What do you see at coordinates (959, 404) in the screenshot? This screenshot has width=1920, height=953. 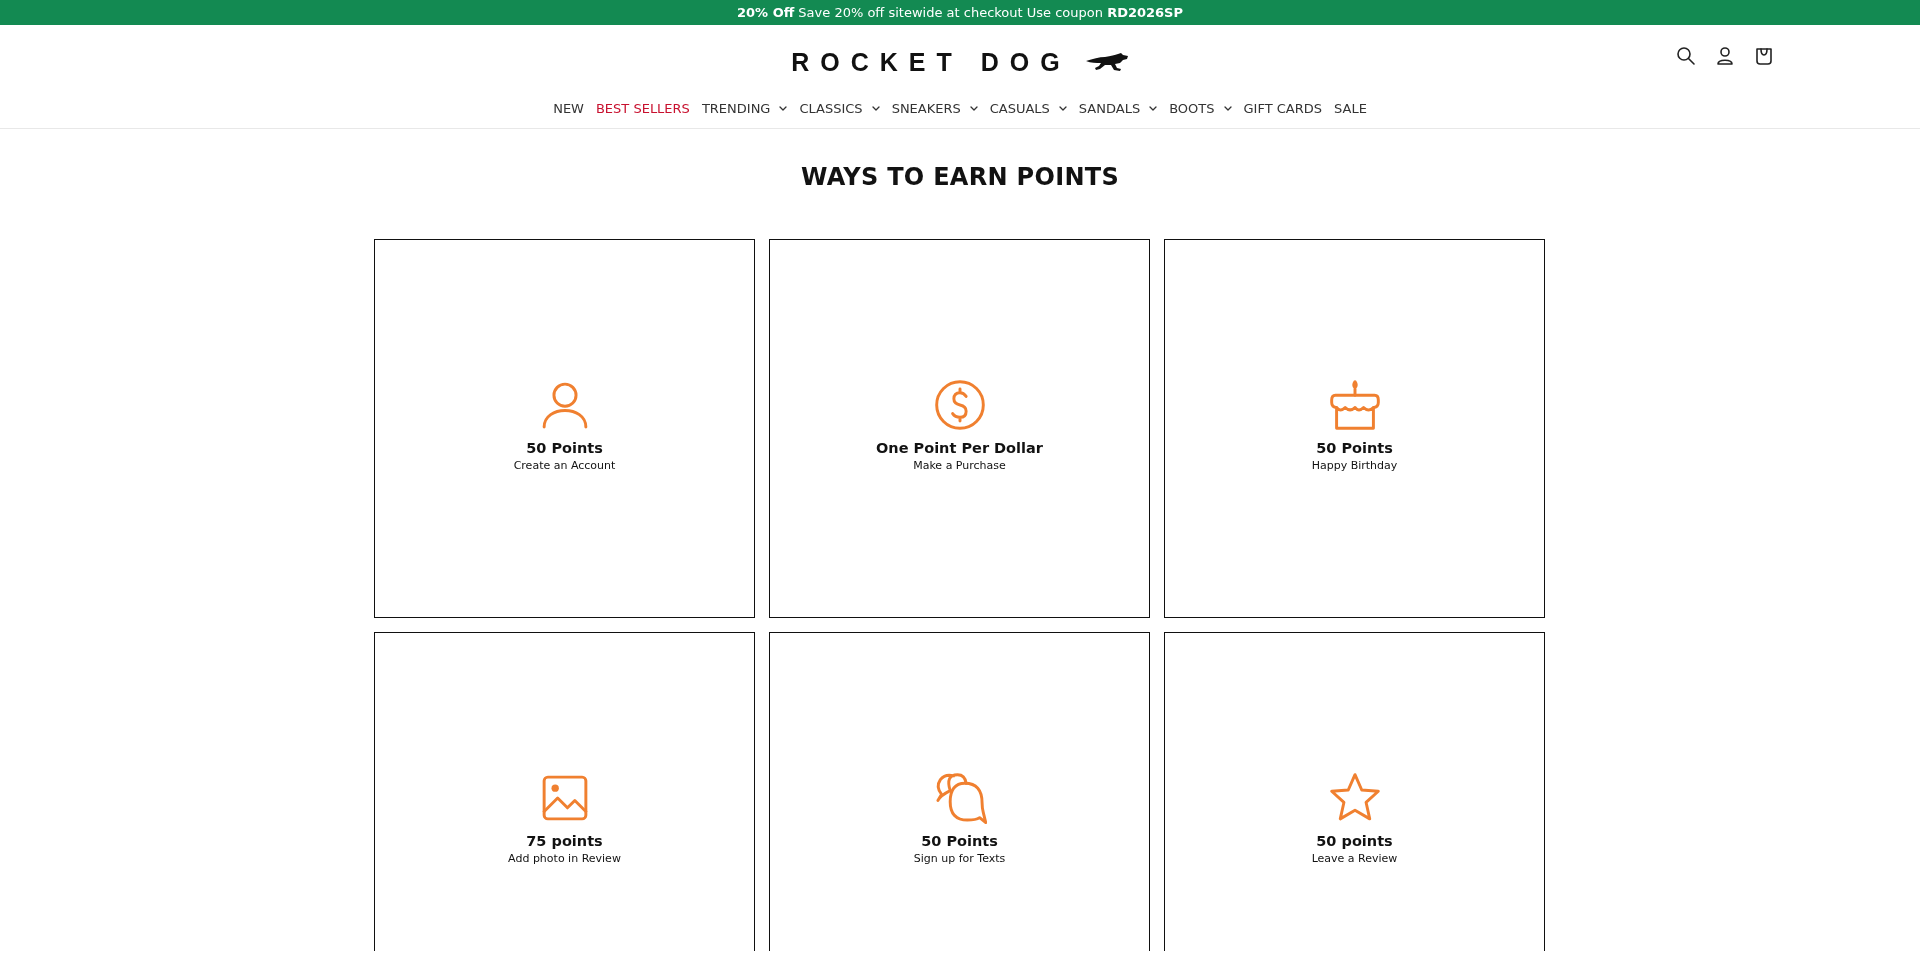 I see `dollar-icon` at bounding box center [959, 404].